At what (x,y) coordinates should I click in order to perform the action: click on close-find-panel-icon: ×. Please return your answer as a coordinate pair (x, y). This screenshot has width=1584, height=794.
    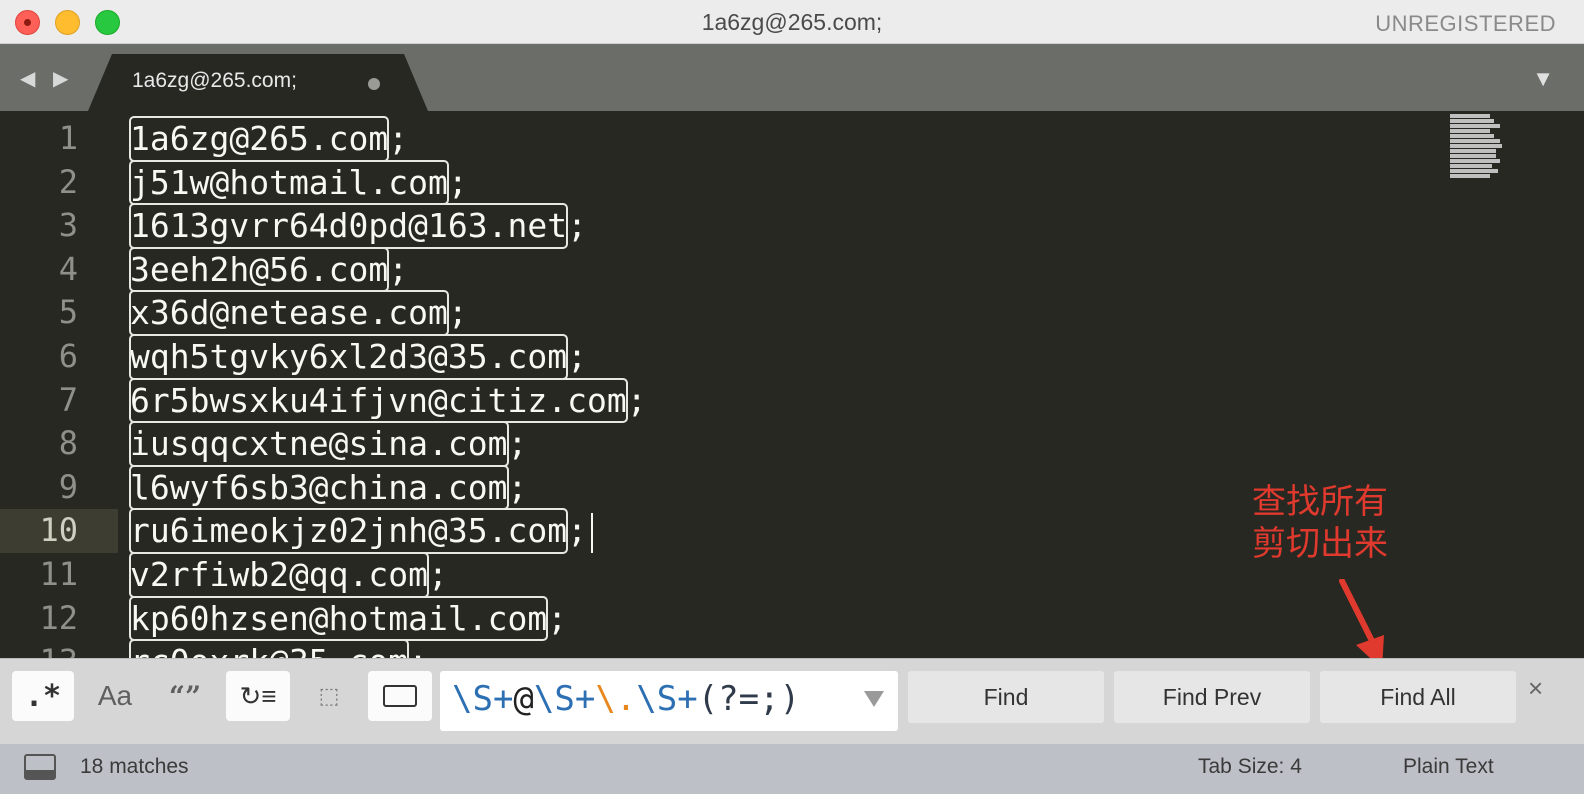
    Looking at the image, I should click on (1535, 688).